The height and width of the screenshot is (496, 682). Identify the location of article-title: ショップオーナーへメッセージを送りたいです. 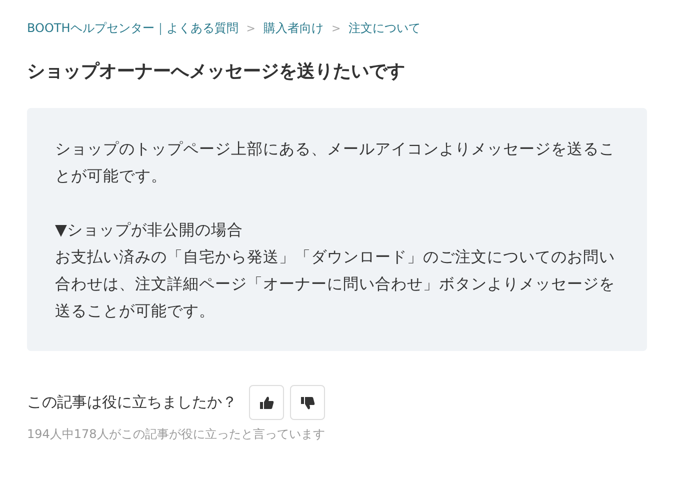
(216, 71).